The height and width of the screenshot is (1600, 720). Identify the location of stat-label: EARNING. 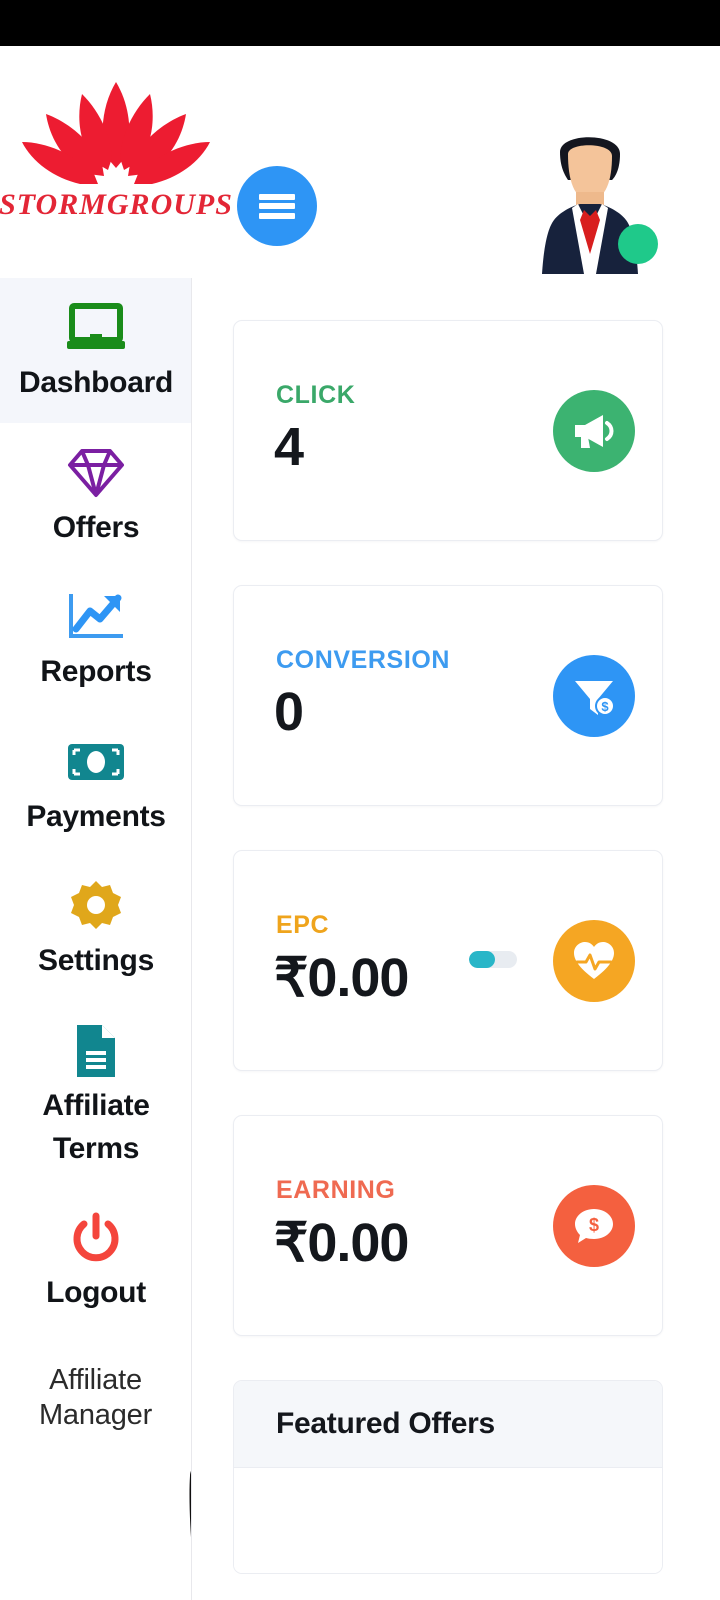
(336, 1190).